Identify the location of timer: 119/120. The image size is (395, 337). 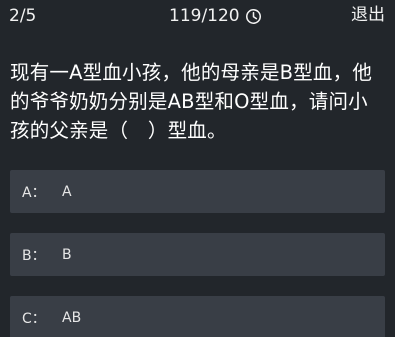
(215, 16).